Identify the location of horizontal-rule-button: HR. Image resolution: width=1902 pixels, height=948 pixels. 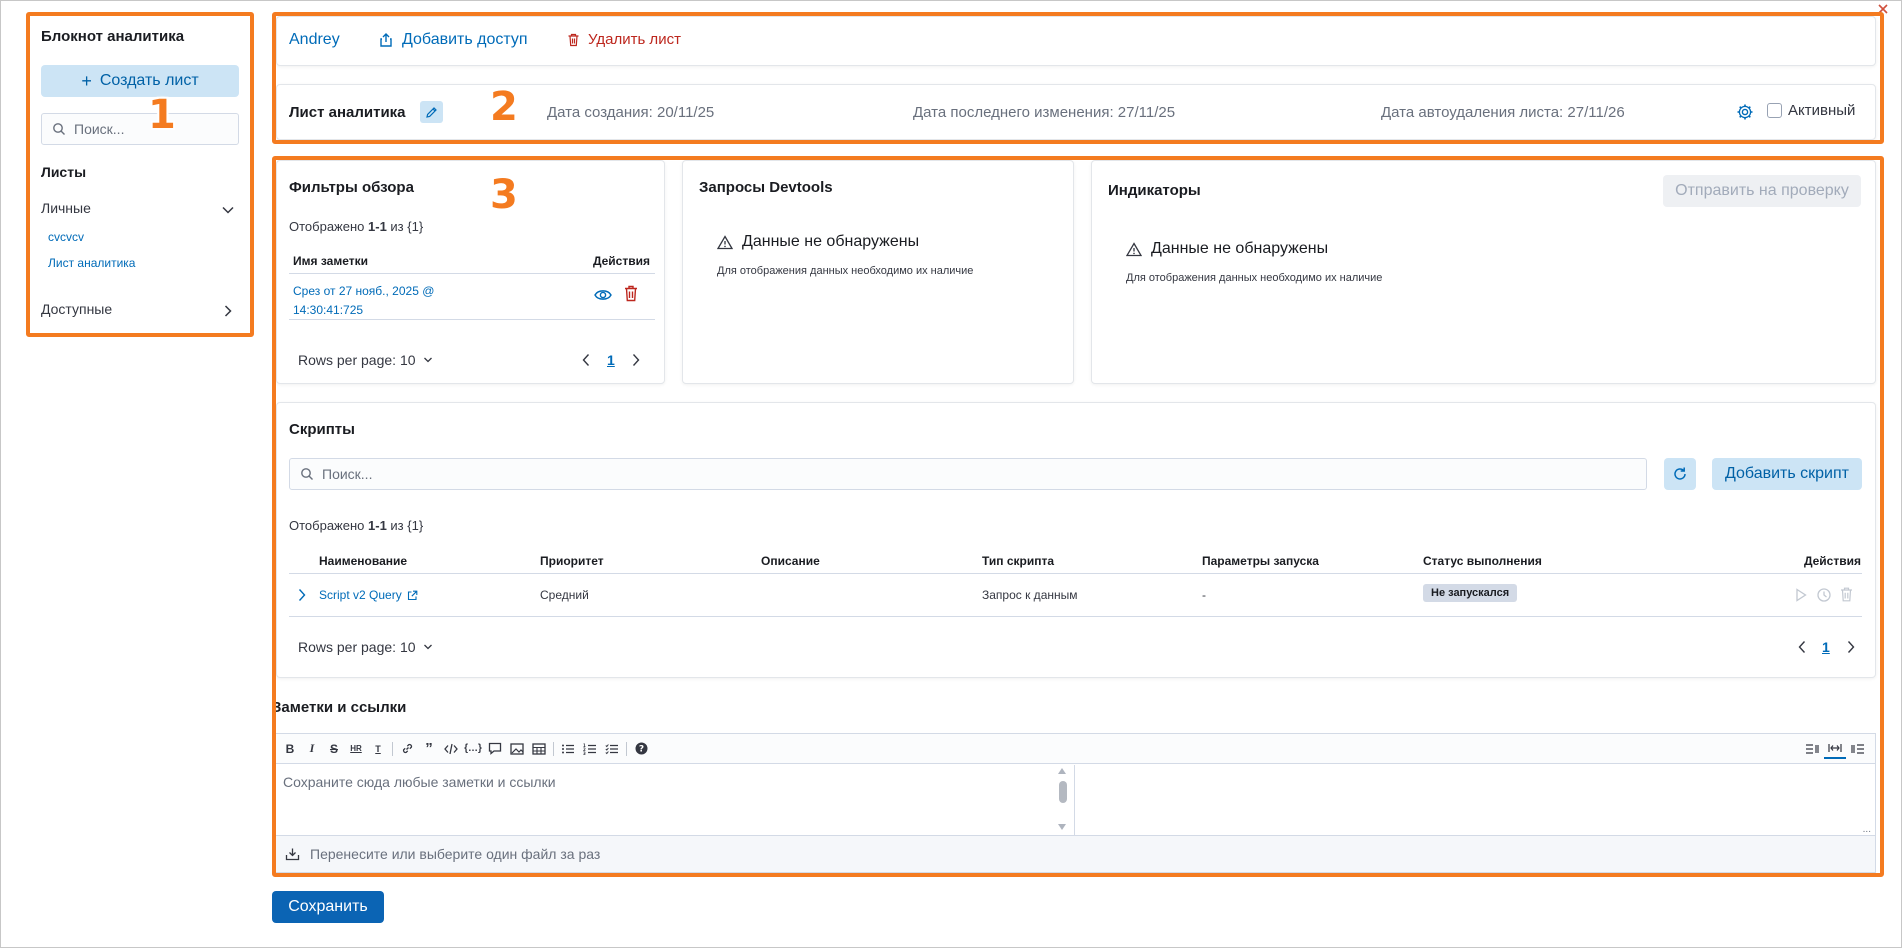
(356, 749).